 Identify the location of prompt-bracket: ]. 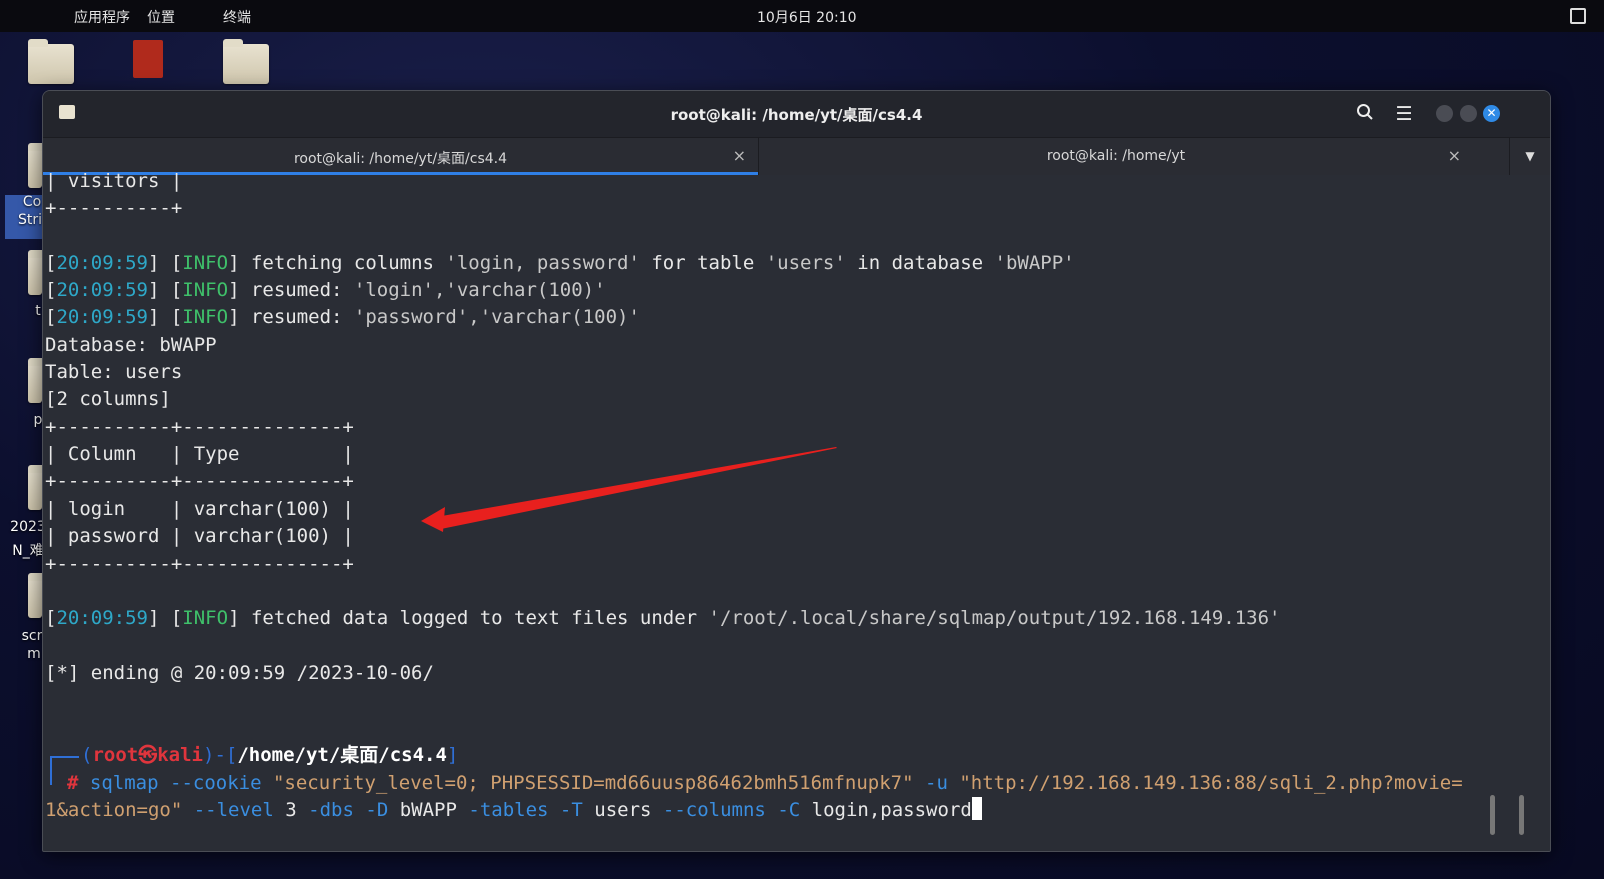
(452, 755).